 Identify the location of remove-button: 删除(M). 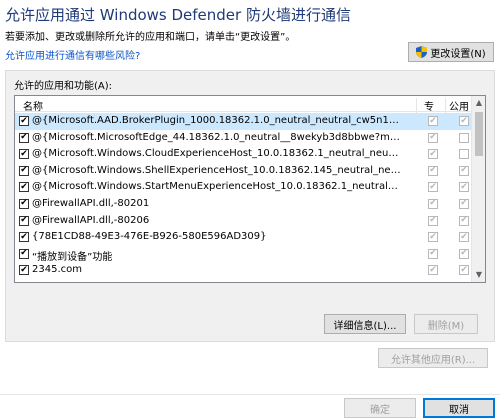
(446, 324).